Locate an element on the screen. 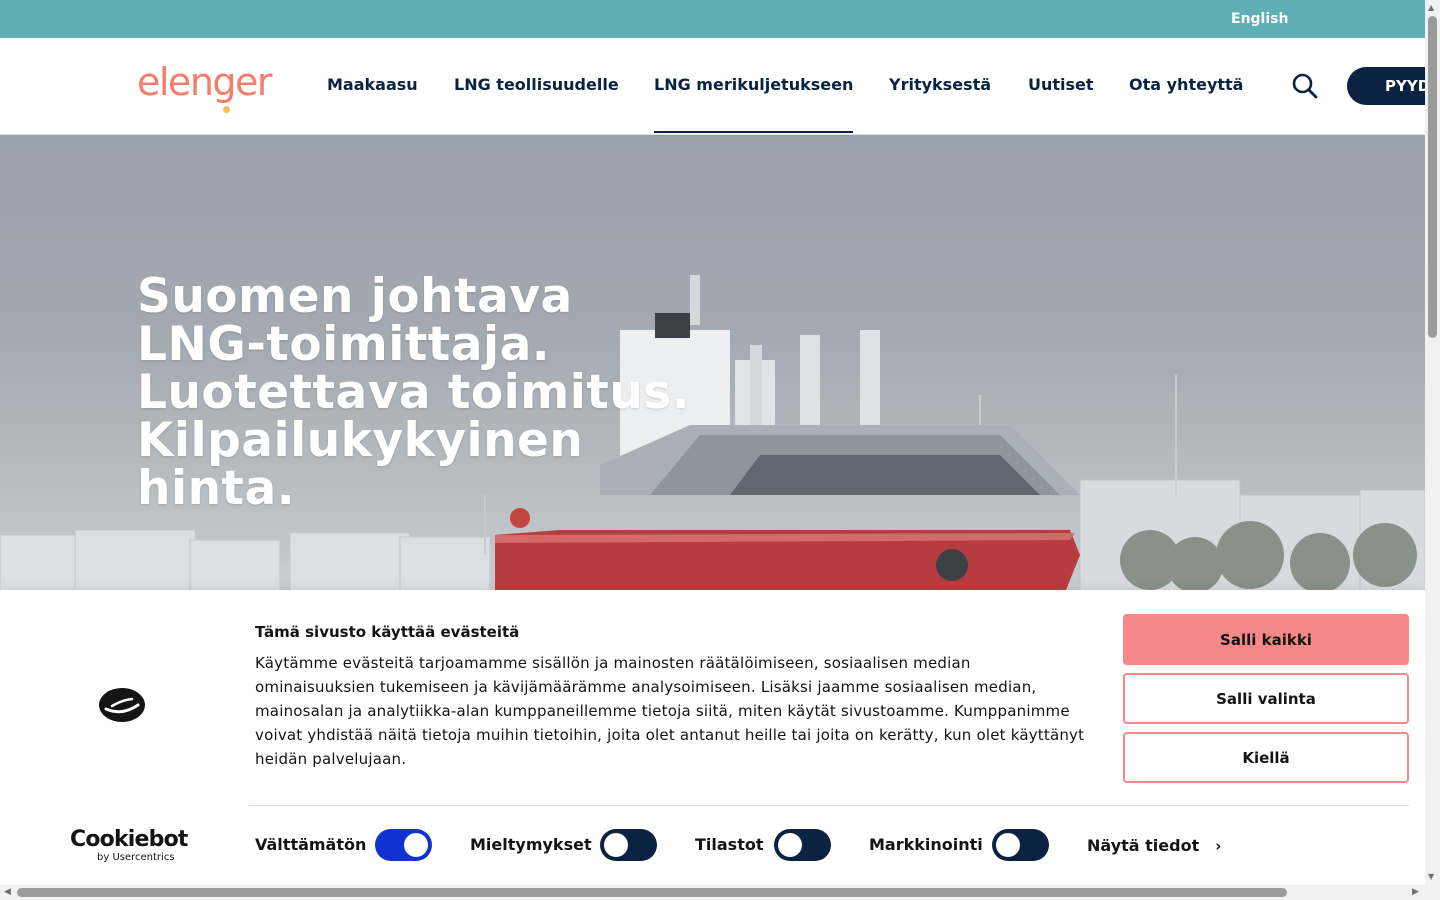 This screenshot has height=900, width=1440. nav-item-yrityksesta: Yrityksestä is located at coordinates (940, 86).